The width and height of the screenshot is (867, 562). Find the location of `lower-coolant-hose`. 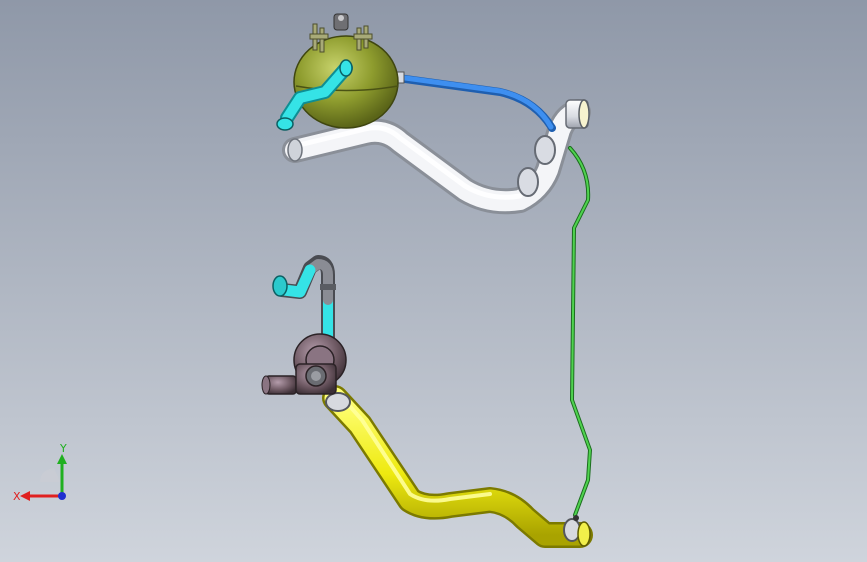

lower-coolant-hose is located at coordinates (457, 466).